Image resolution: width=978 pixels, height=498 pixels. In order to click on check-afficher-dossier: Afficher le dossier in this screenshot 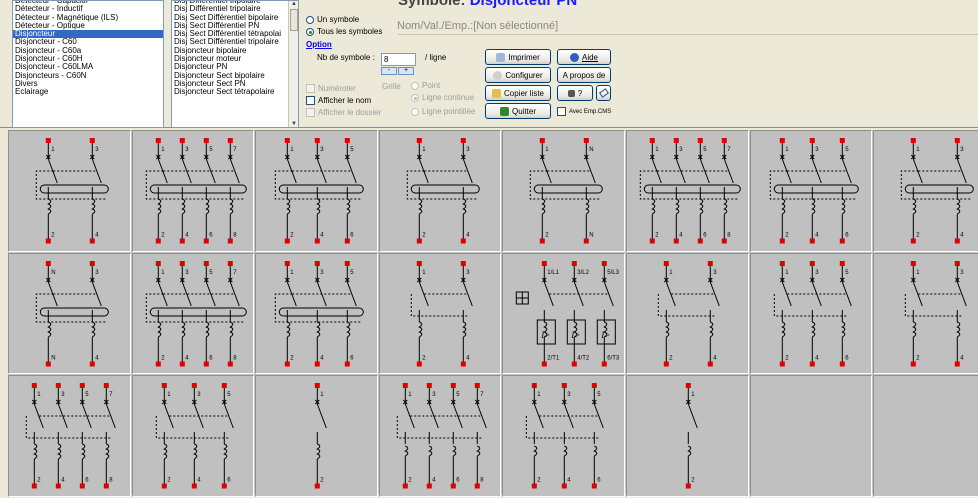, I will do `click(343, 112)`.